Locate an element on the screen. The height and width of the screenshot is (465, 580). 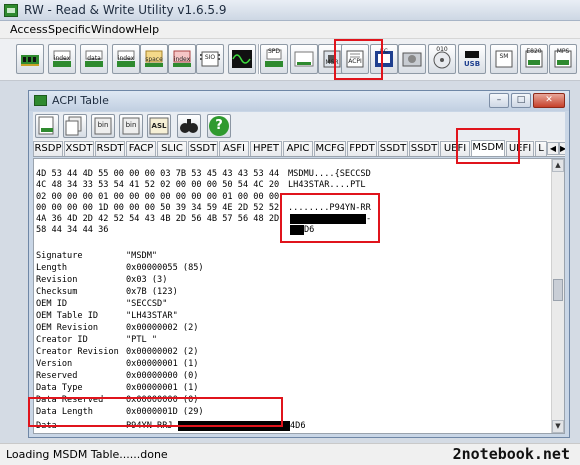
watermark: 2notebook.net is located at coordinates (511, 454).